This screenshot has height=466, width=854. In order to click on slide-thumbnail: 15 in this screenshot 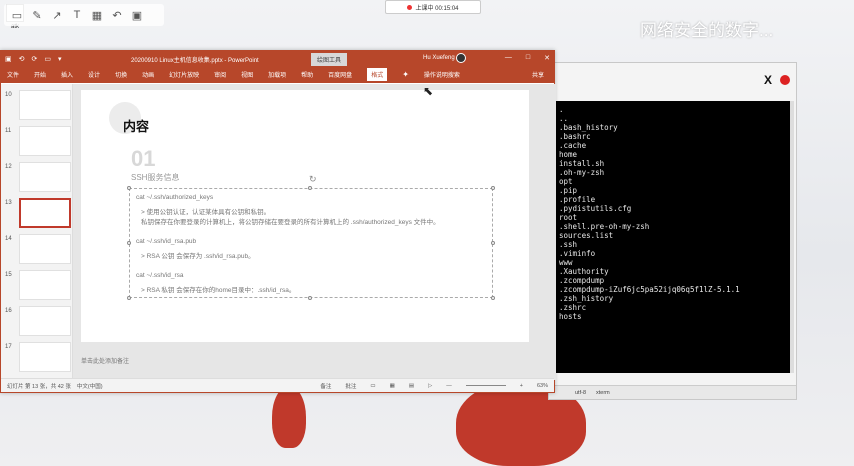, I will do `click(38, 287)`.